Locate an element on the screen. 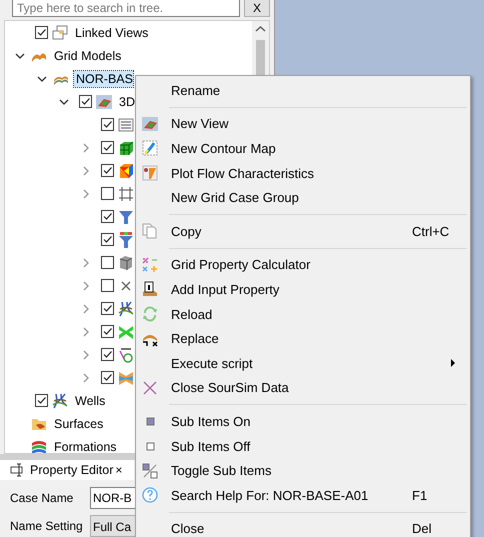 This screenshot has width=484, height=537. surface-icon is located at coordinates (126, 378).